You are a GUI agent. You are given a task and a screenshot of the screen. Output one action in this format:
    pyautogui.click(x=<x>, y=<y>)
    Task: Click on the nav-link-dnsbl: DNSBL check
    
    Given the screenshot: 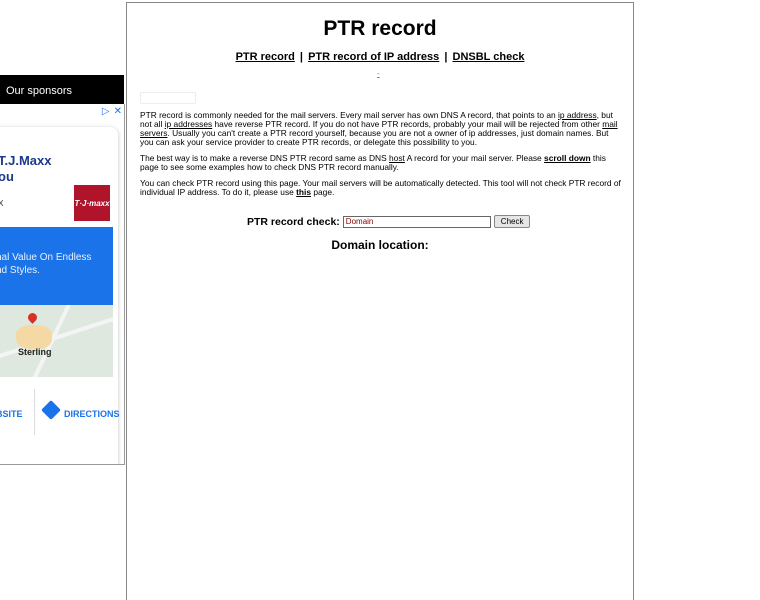 What is the action you would take?
    pyautogui.click(x=489, y=57)
    